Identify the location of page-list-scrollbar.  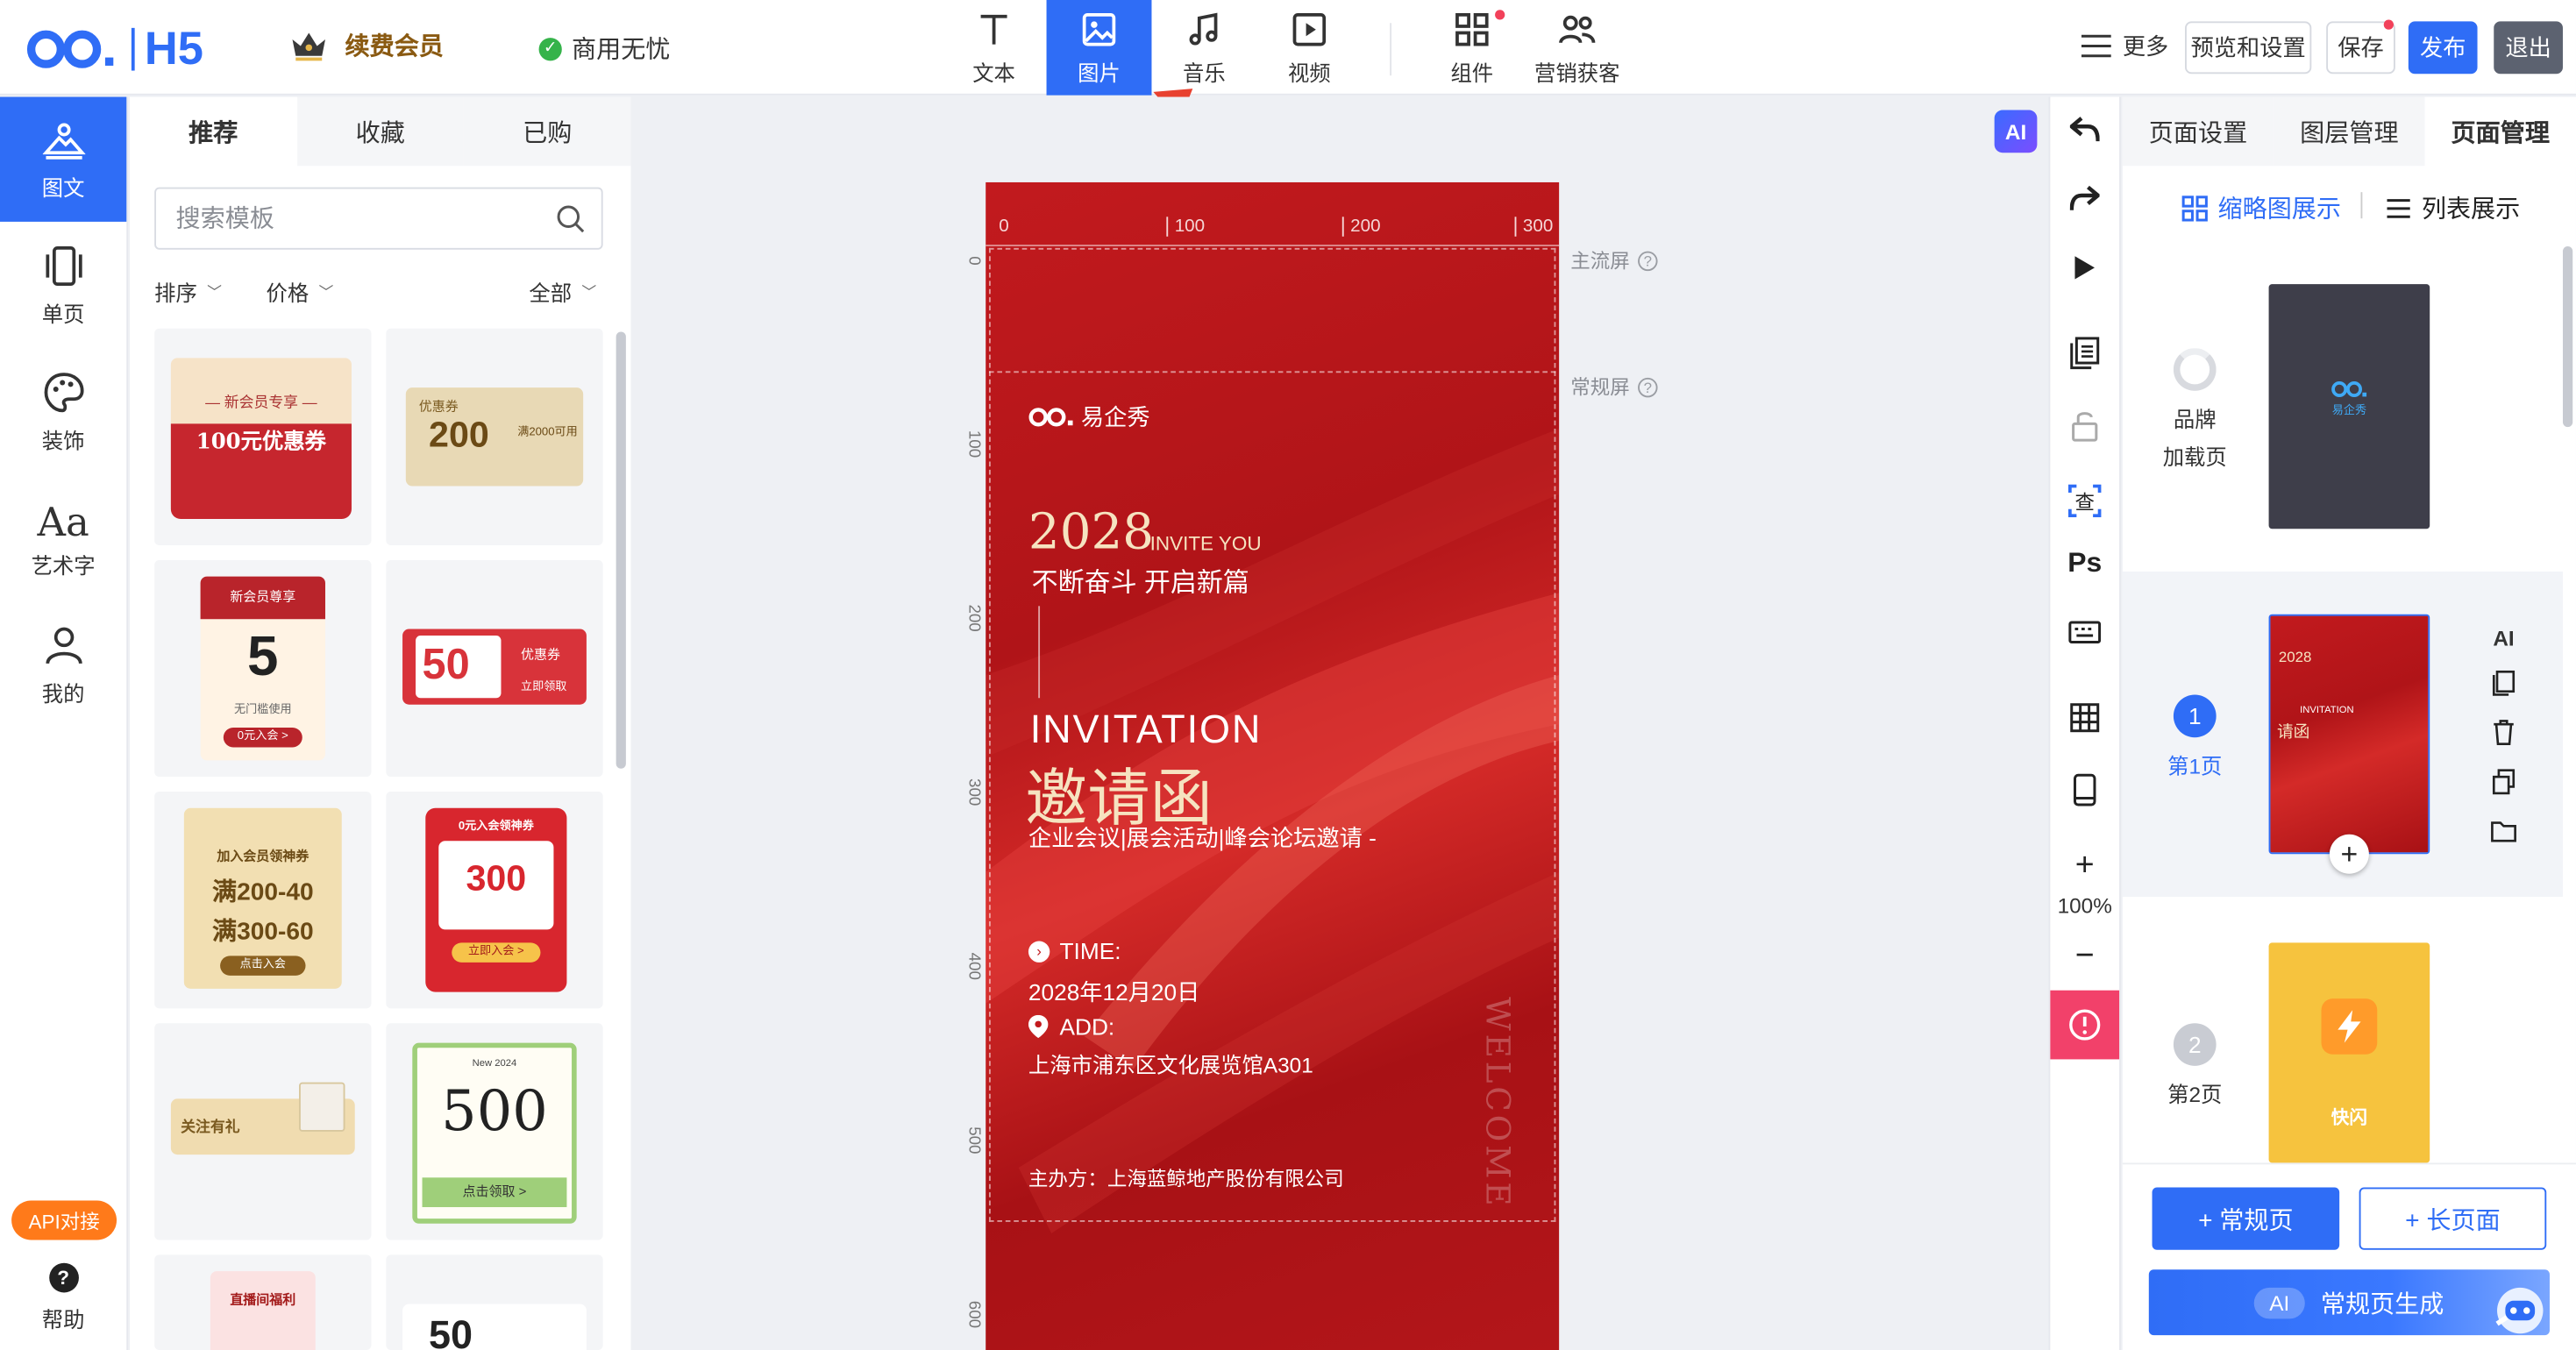
(2567, 337).